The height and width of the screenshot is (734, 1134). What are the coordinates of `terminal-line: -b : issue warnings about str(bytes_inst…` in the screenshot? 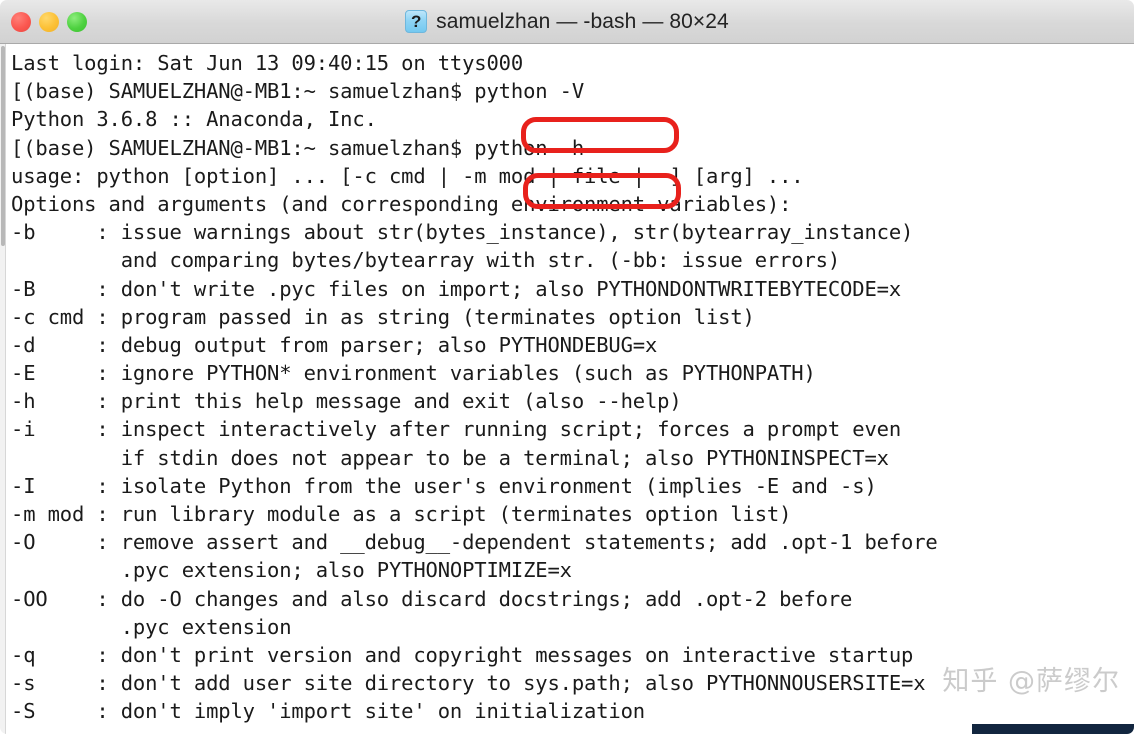 It's located at (462, 232).